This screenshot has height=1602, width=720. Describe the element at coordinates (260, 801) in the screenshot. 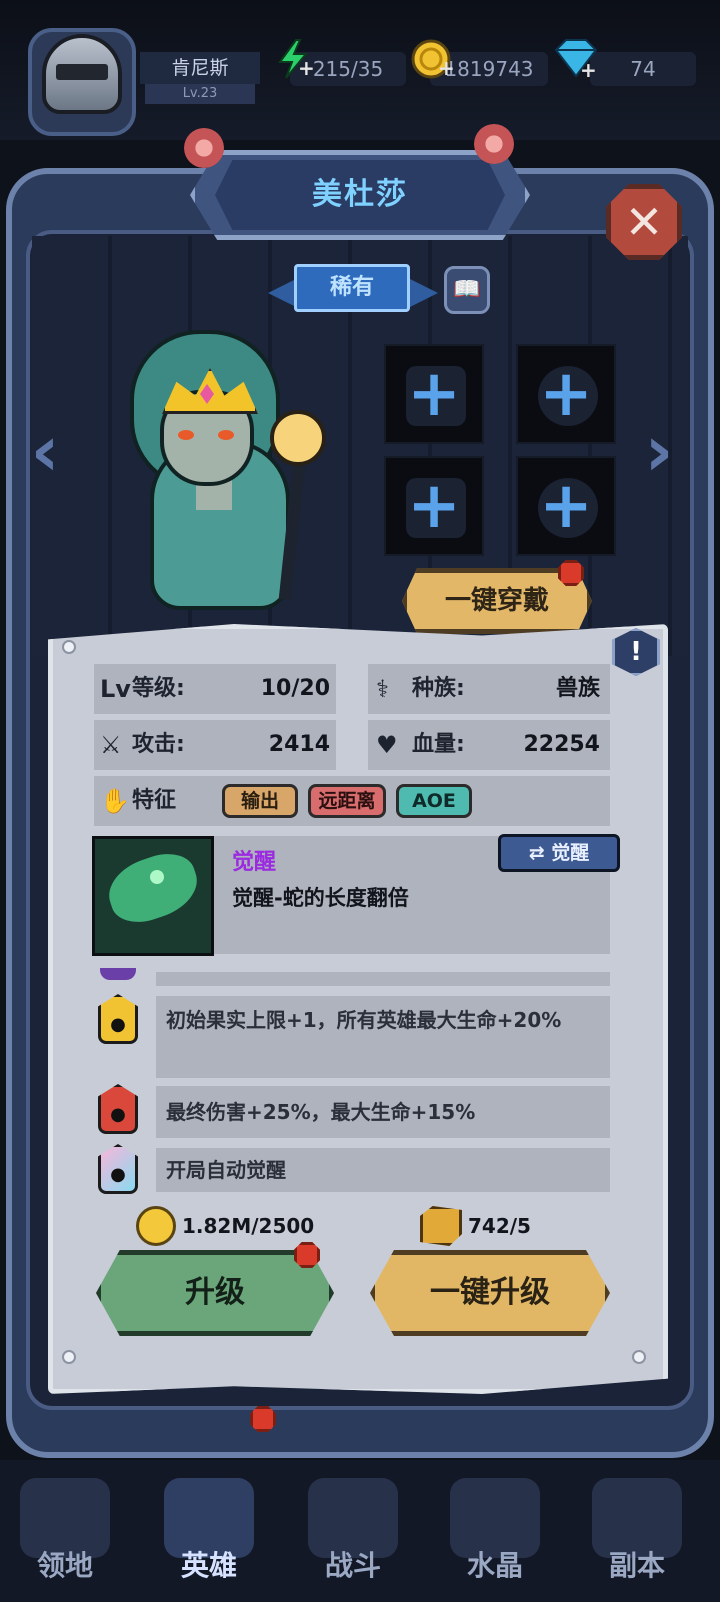

I see `trait-tag-output: 输出` at that location.